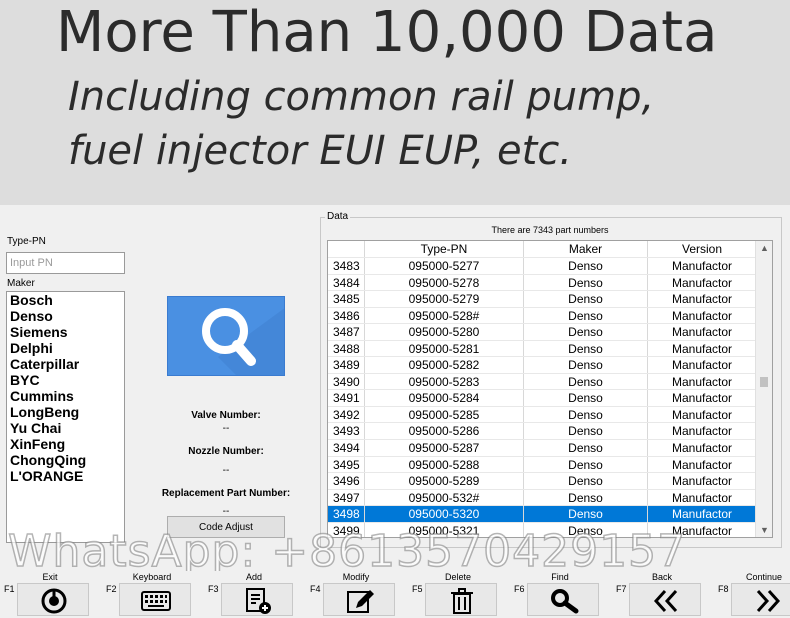 The image size is (790, 618). Describe the element at coordinates (67, 364) in the screenshot. I see `maker-list-item: Caterpillar` at that location.